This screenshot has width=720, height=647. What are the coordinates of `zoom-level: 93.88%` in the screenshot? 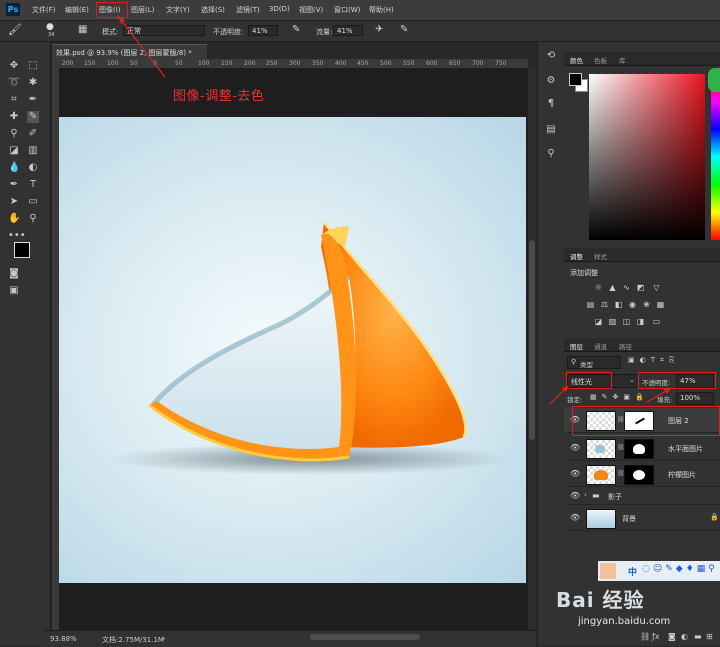 It's located at (63, 639).